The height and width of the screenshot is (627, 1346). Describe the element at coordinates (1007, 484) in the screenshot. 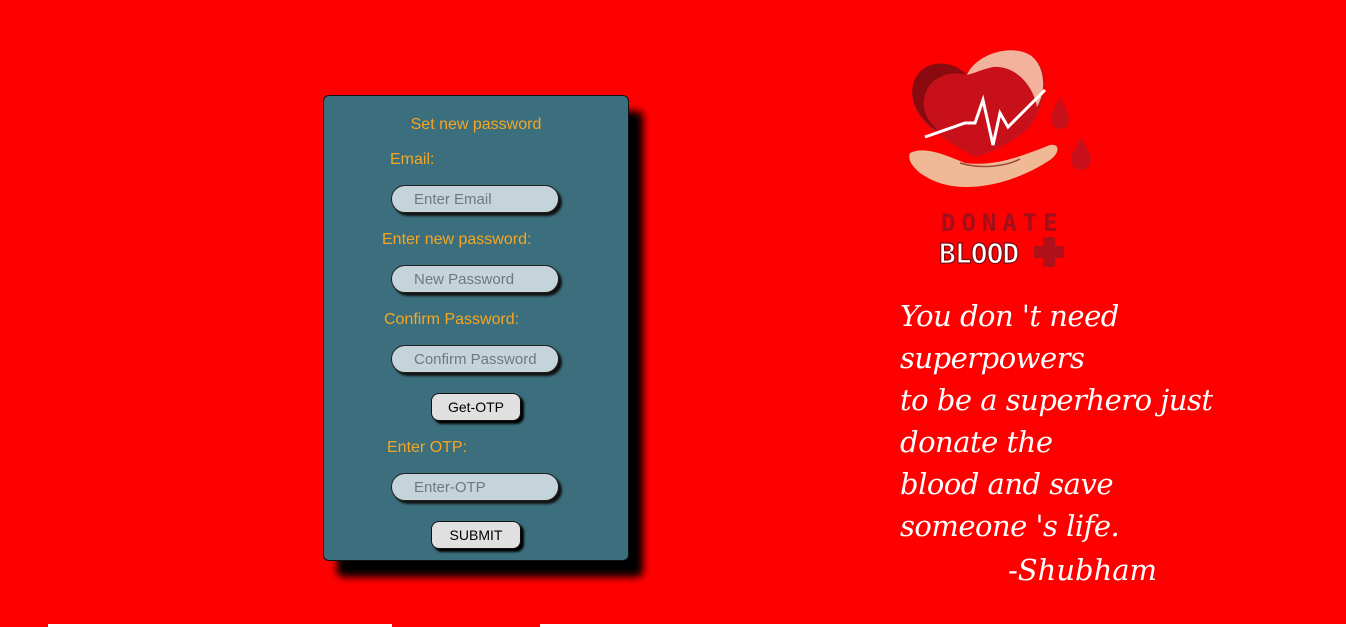

I see `quote-line: blood and save` at that location.